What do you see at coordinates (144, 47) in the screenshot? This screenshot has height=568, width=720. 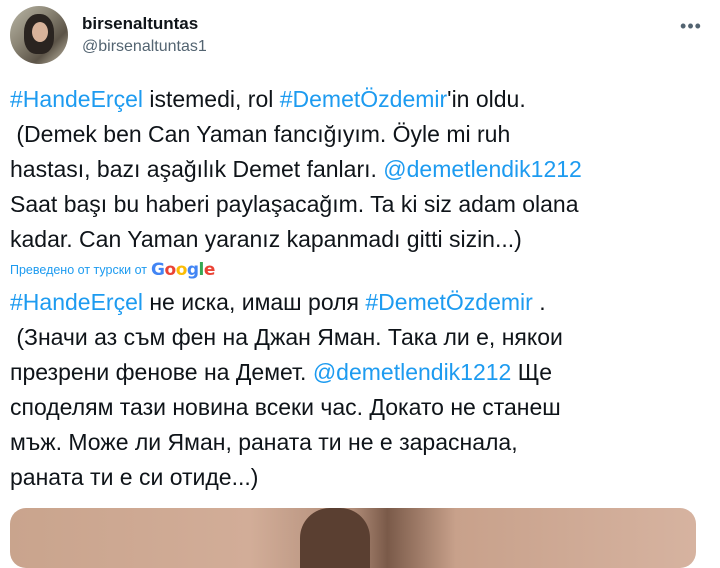 I see `author-handle: @birsenaltuntas1` at bounding box center [144, 47].